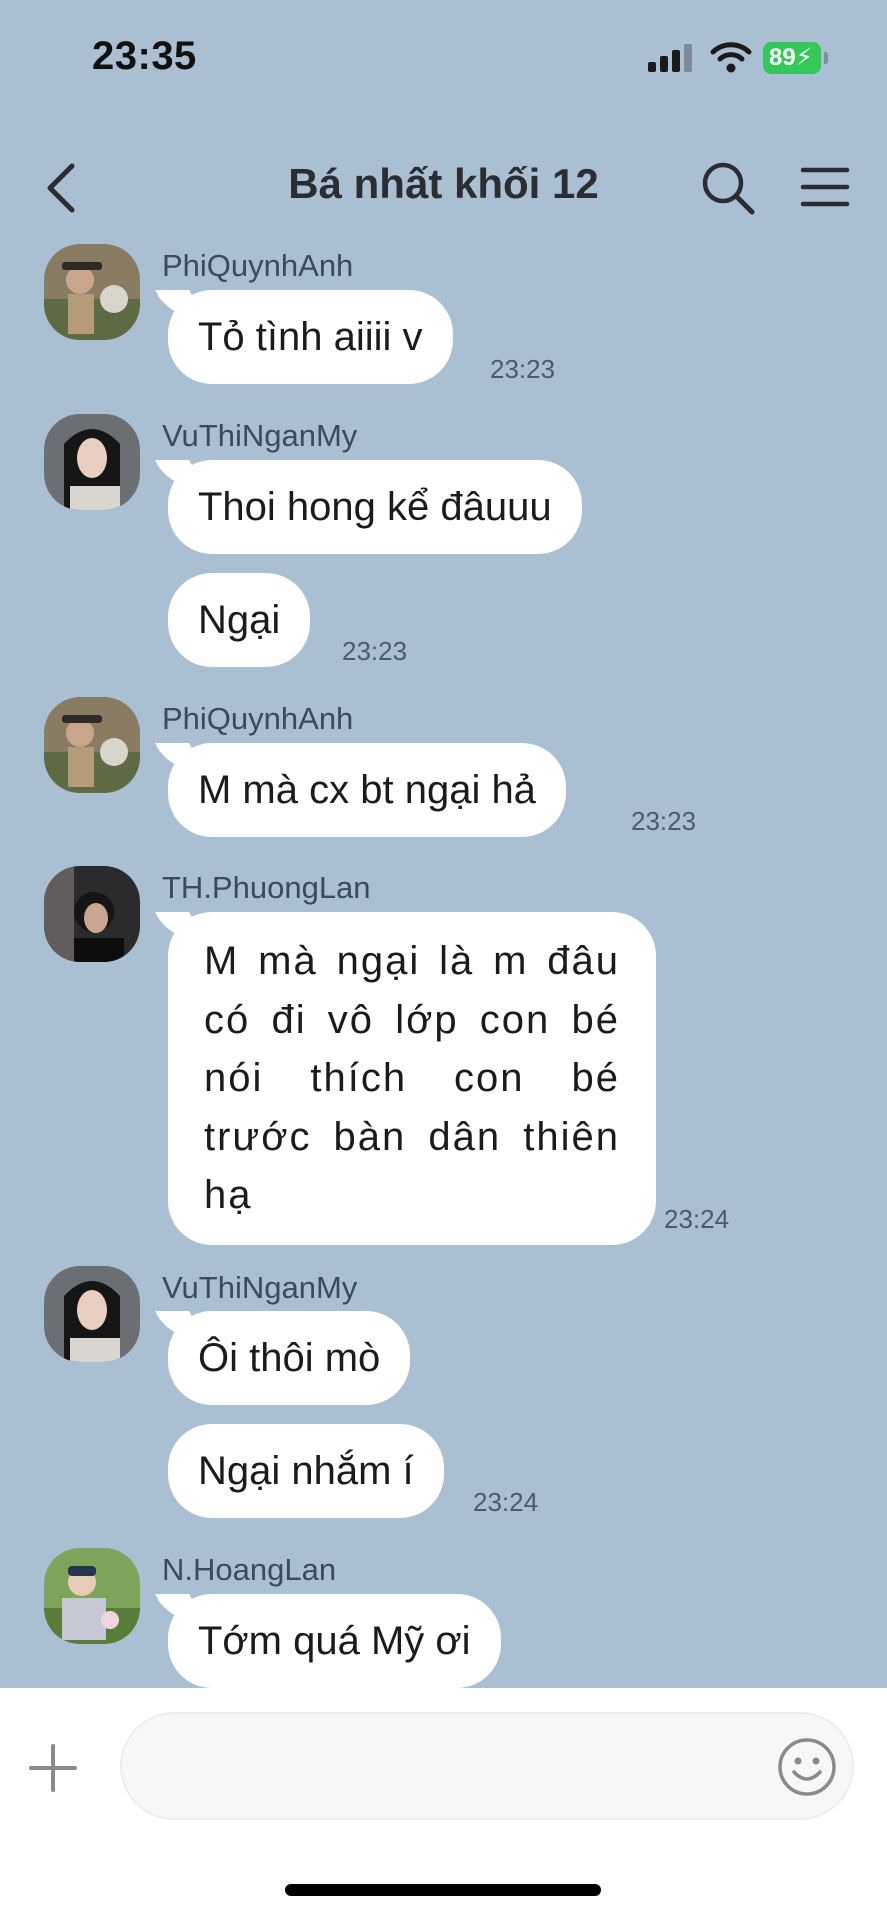 The width and height of the screenshot is (887, 1920). I want to click on message-text: Ngại nhắm í, so click(306, 1471).